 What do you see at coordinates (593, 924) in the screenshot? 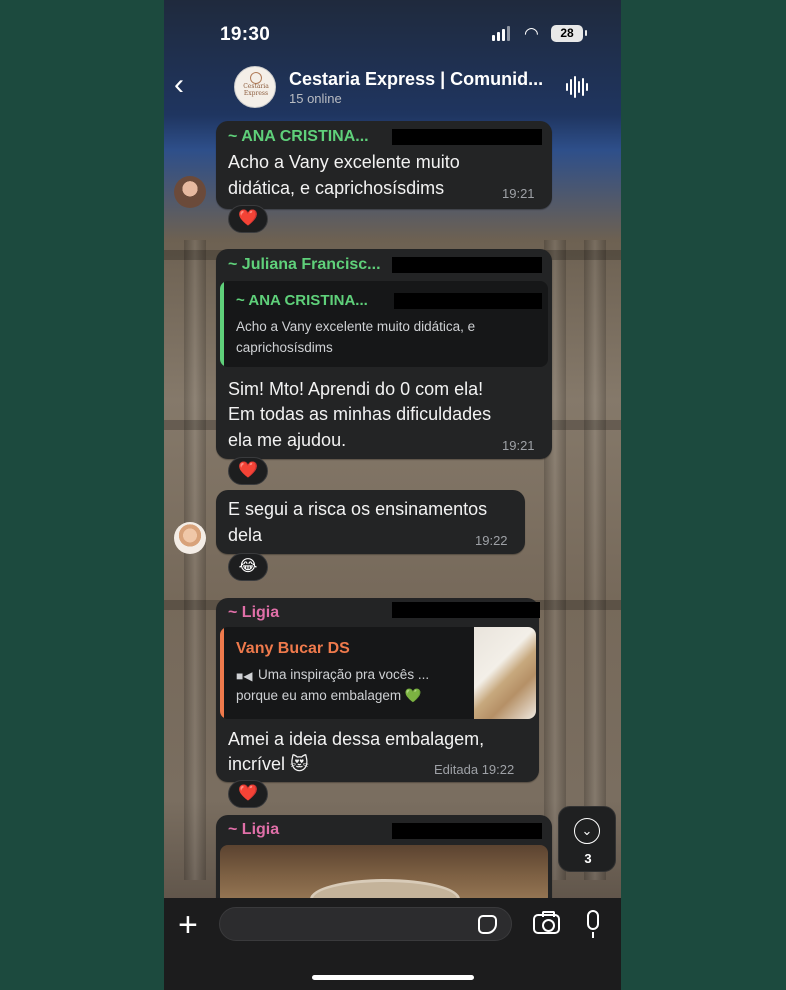
I see `microphone-icon` at bounding box center [593, 924].